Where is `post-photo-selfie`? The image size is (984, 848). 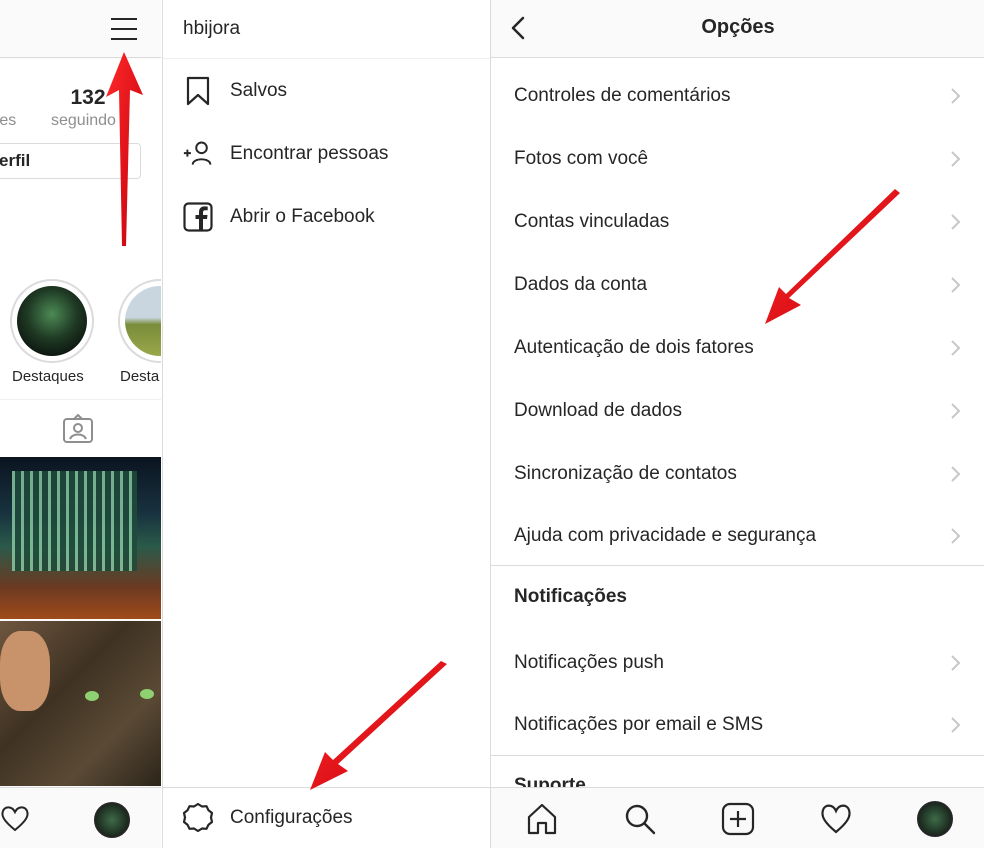
post-photo-selfie is located at coordinates (80, 703).